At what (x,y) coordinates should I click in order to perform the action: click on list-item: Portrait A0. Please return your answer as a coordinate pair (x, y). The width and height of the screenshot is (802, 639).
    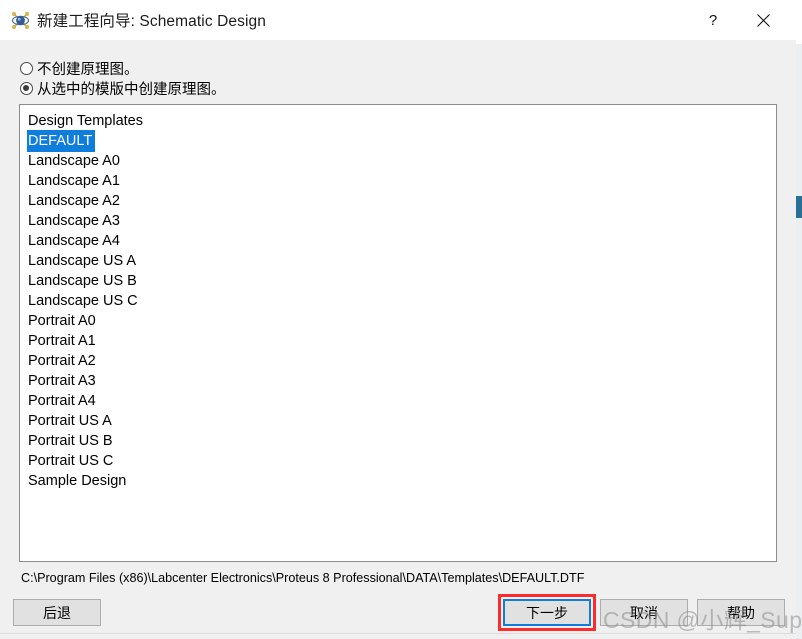
    Looking at the image, I should click on (398, 320).